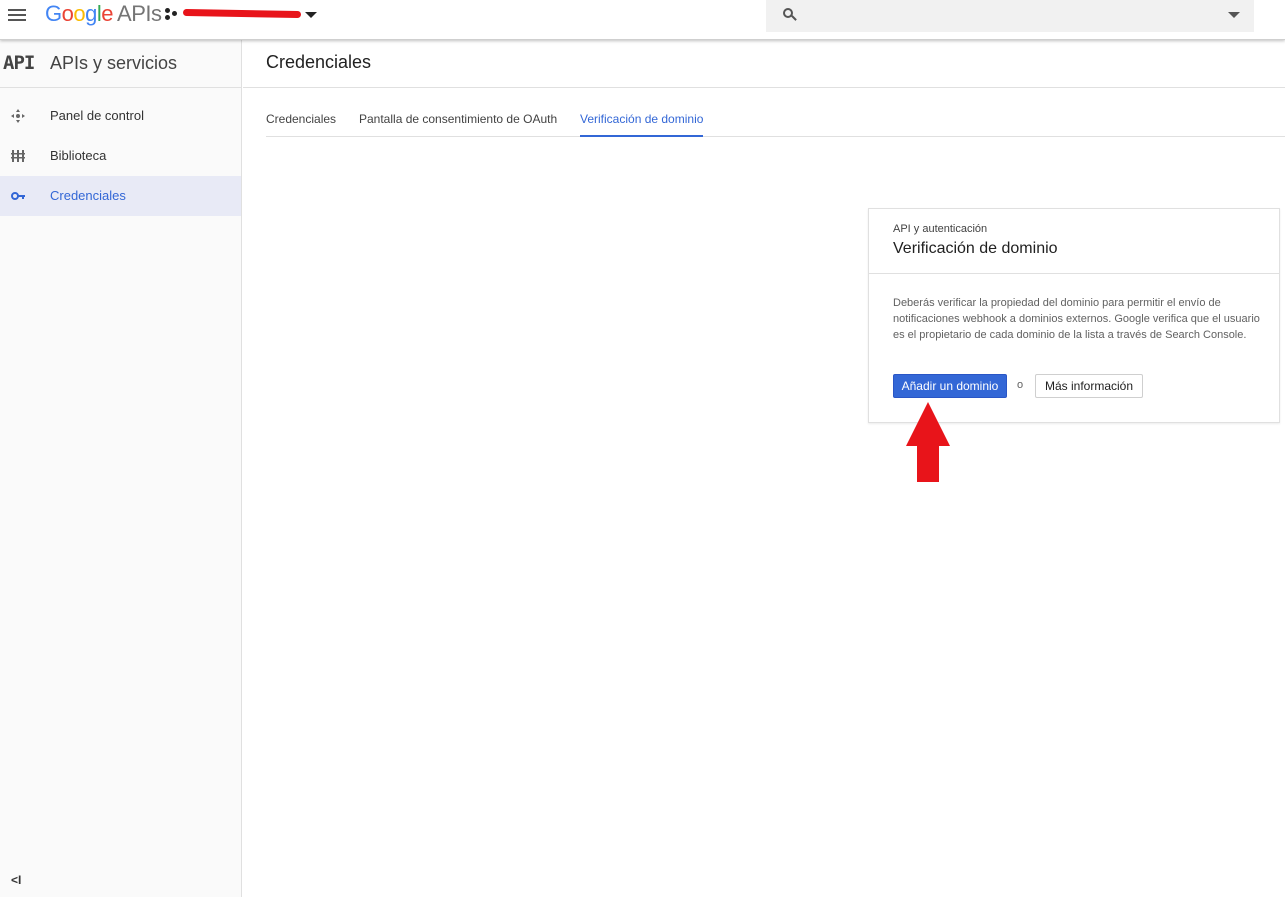 The width and height of the screenshot is (1285, 897). Describe the element at coordinates (19, 63) in the screenshot. I see `api-badge: API` at that location.